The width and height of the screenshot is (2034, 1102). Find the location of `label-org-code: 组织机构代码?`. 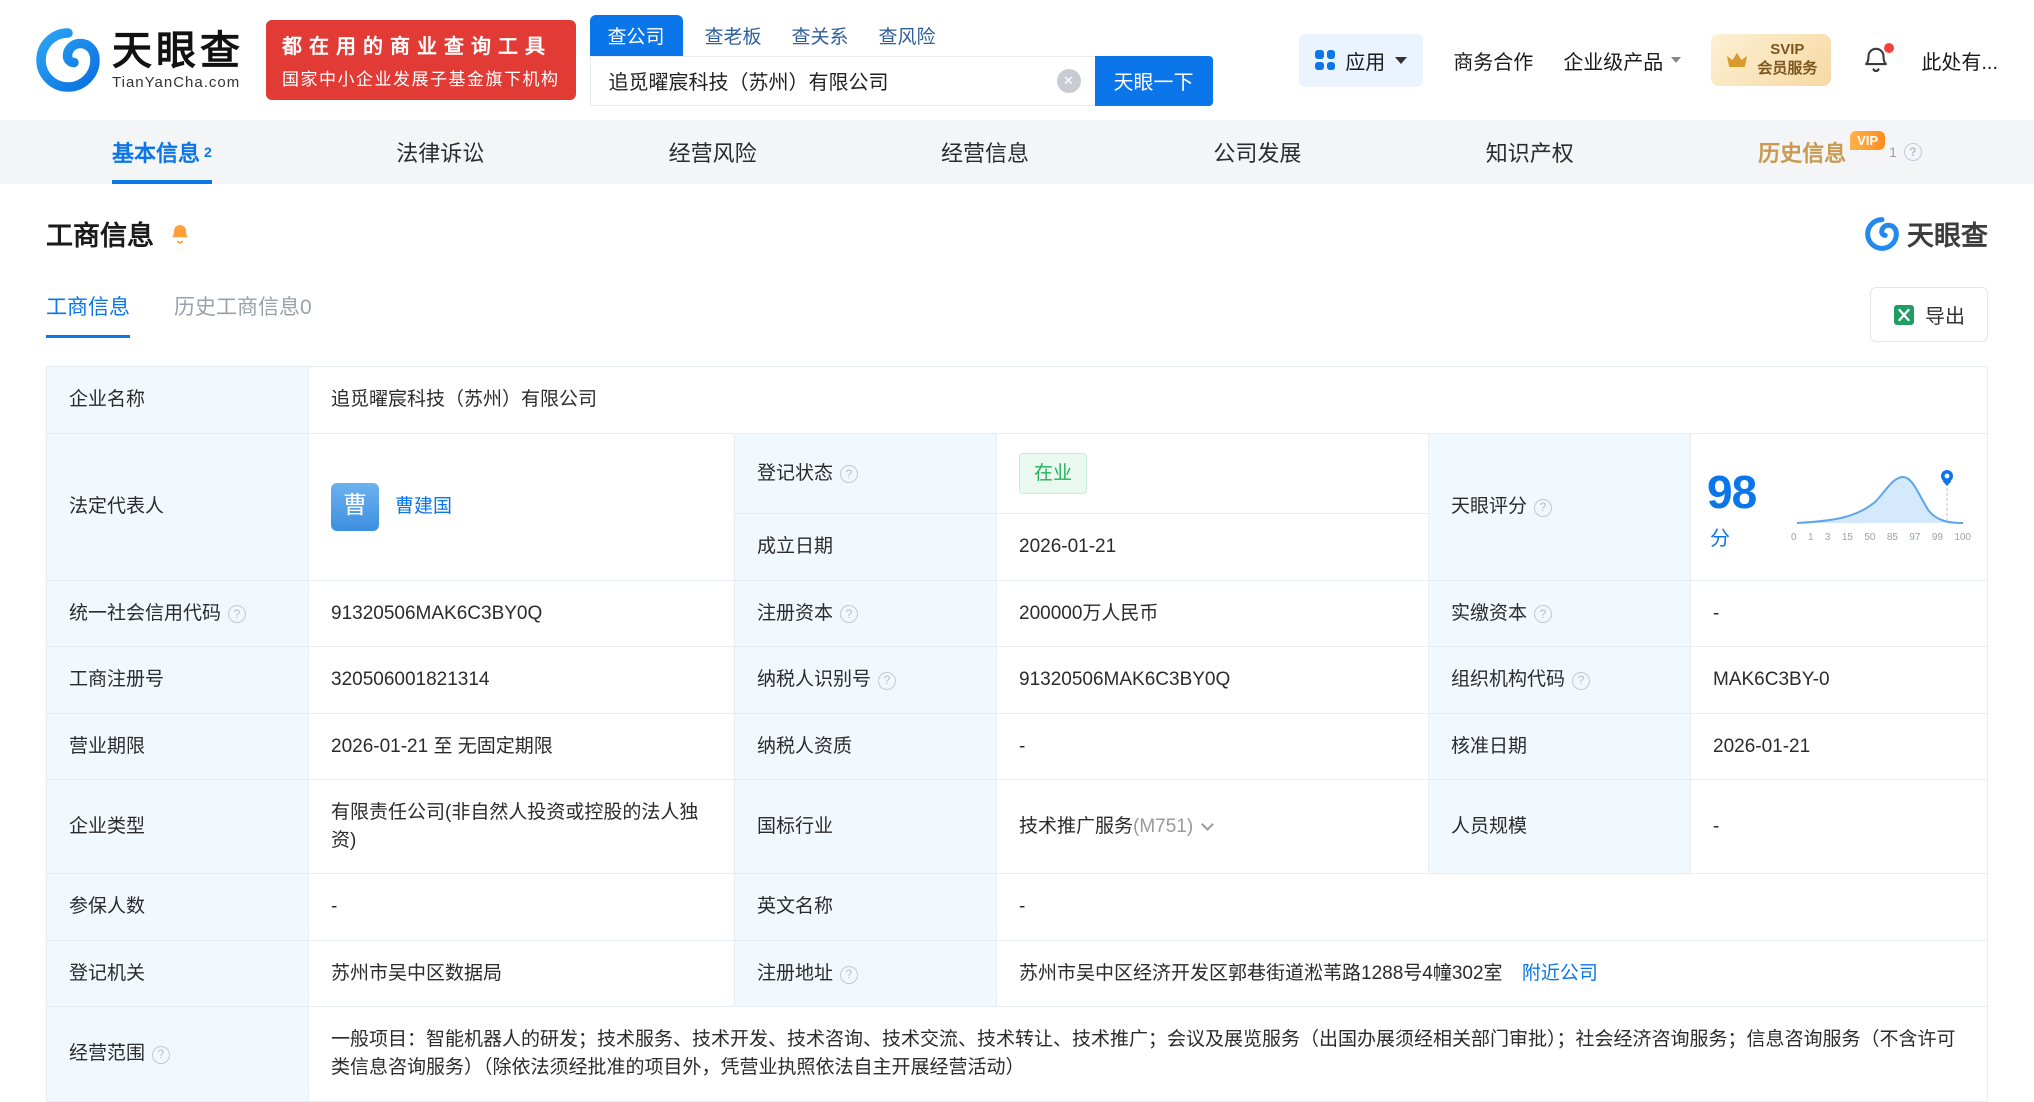

label-org-code: 组织机构代码? is located at coordinates (1559, 680).